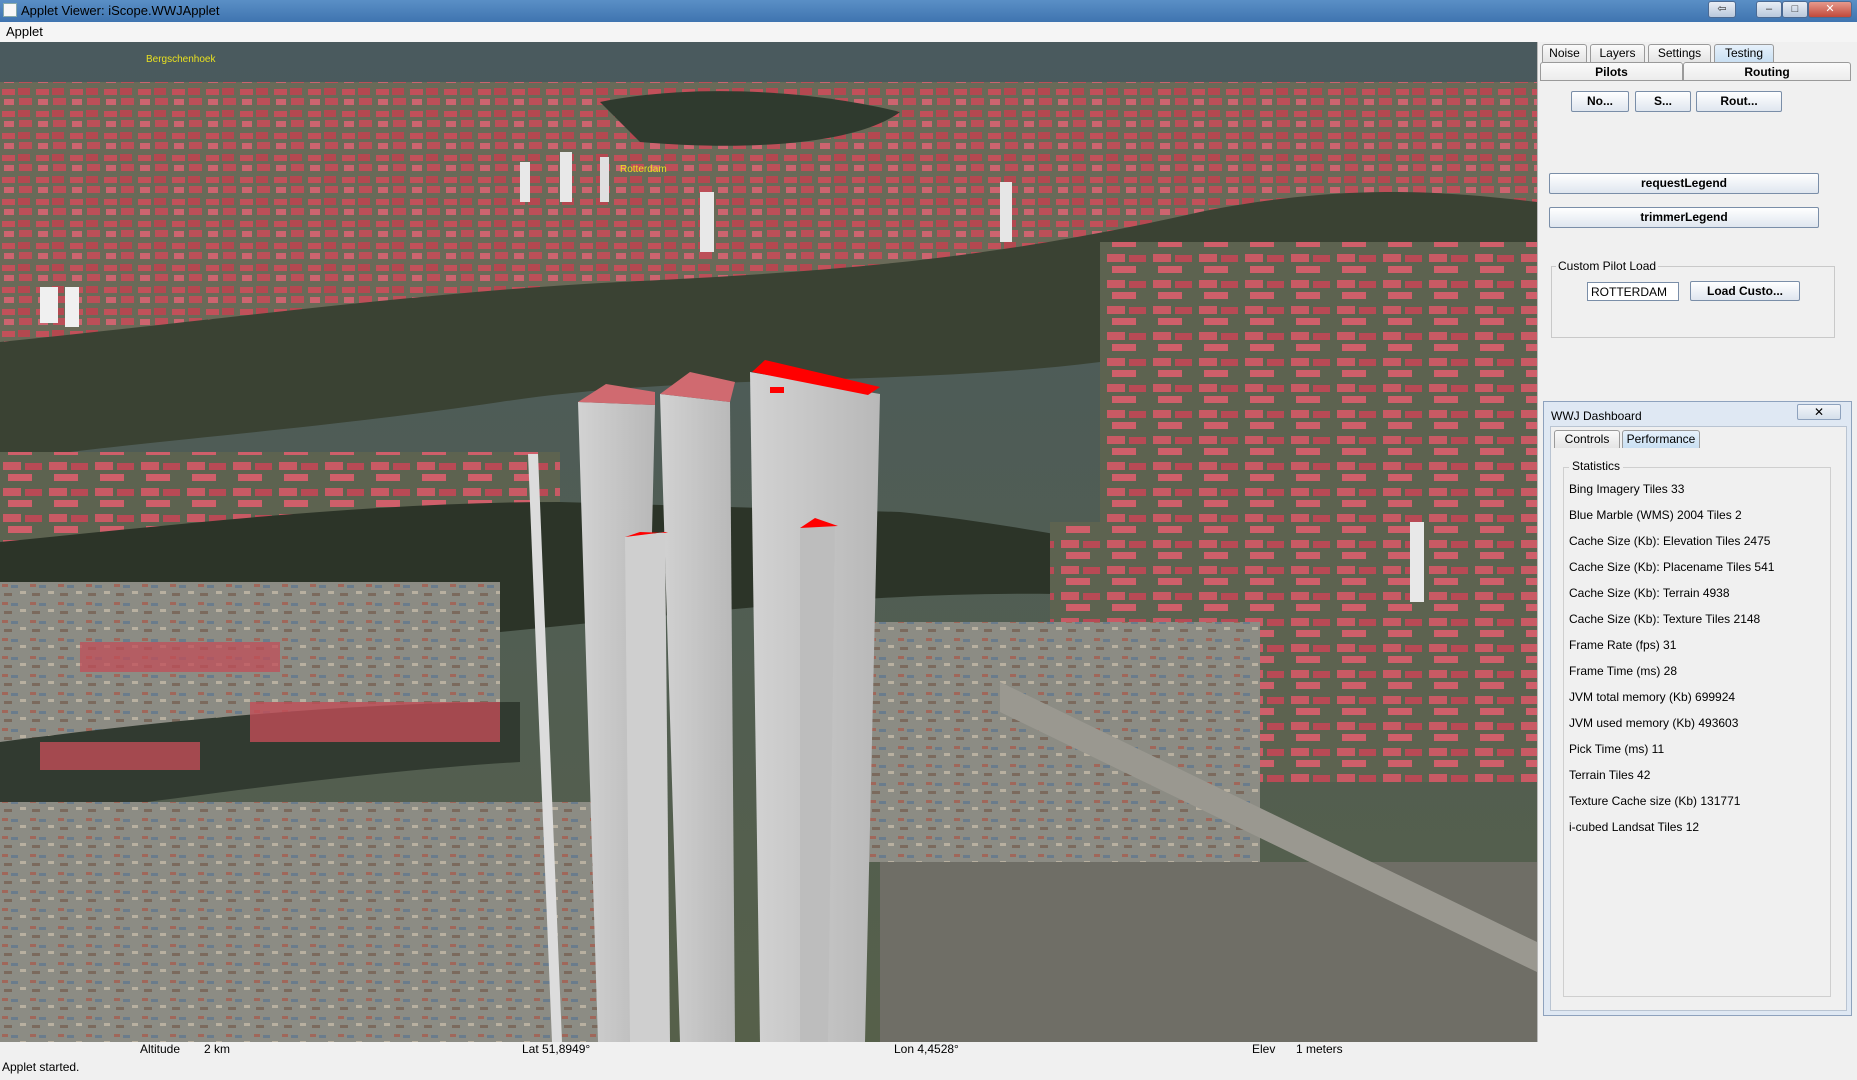 This screenshot has height=1080, width=1857. Describe the element at coordinates (1652, 697) in the screenshot. I see `statistic-row: JVM total memory (Kb) 699924` at that location.